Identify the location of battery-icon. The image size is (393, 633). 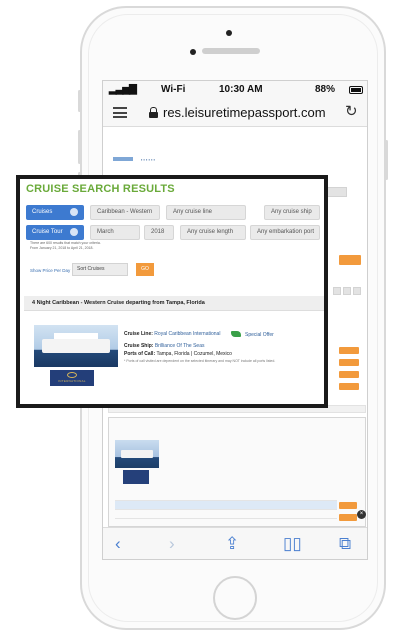
(356, 90).